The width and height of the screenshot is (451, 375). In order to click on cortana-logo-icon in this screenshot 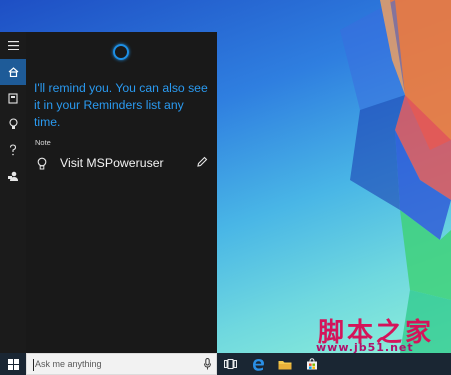, I will do `click(121, 52)`.